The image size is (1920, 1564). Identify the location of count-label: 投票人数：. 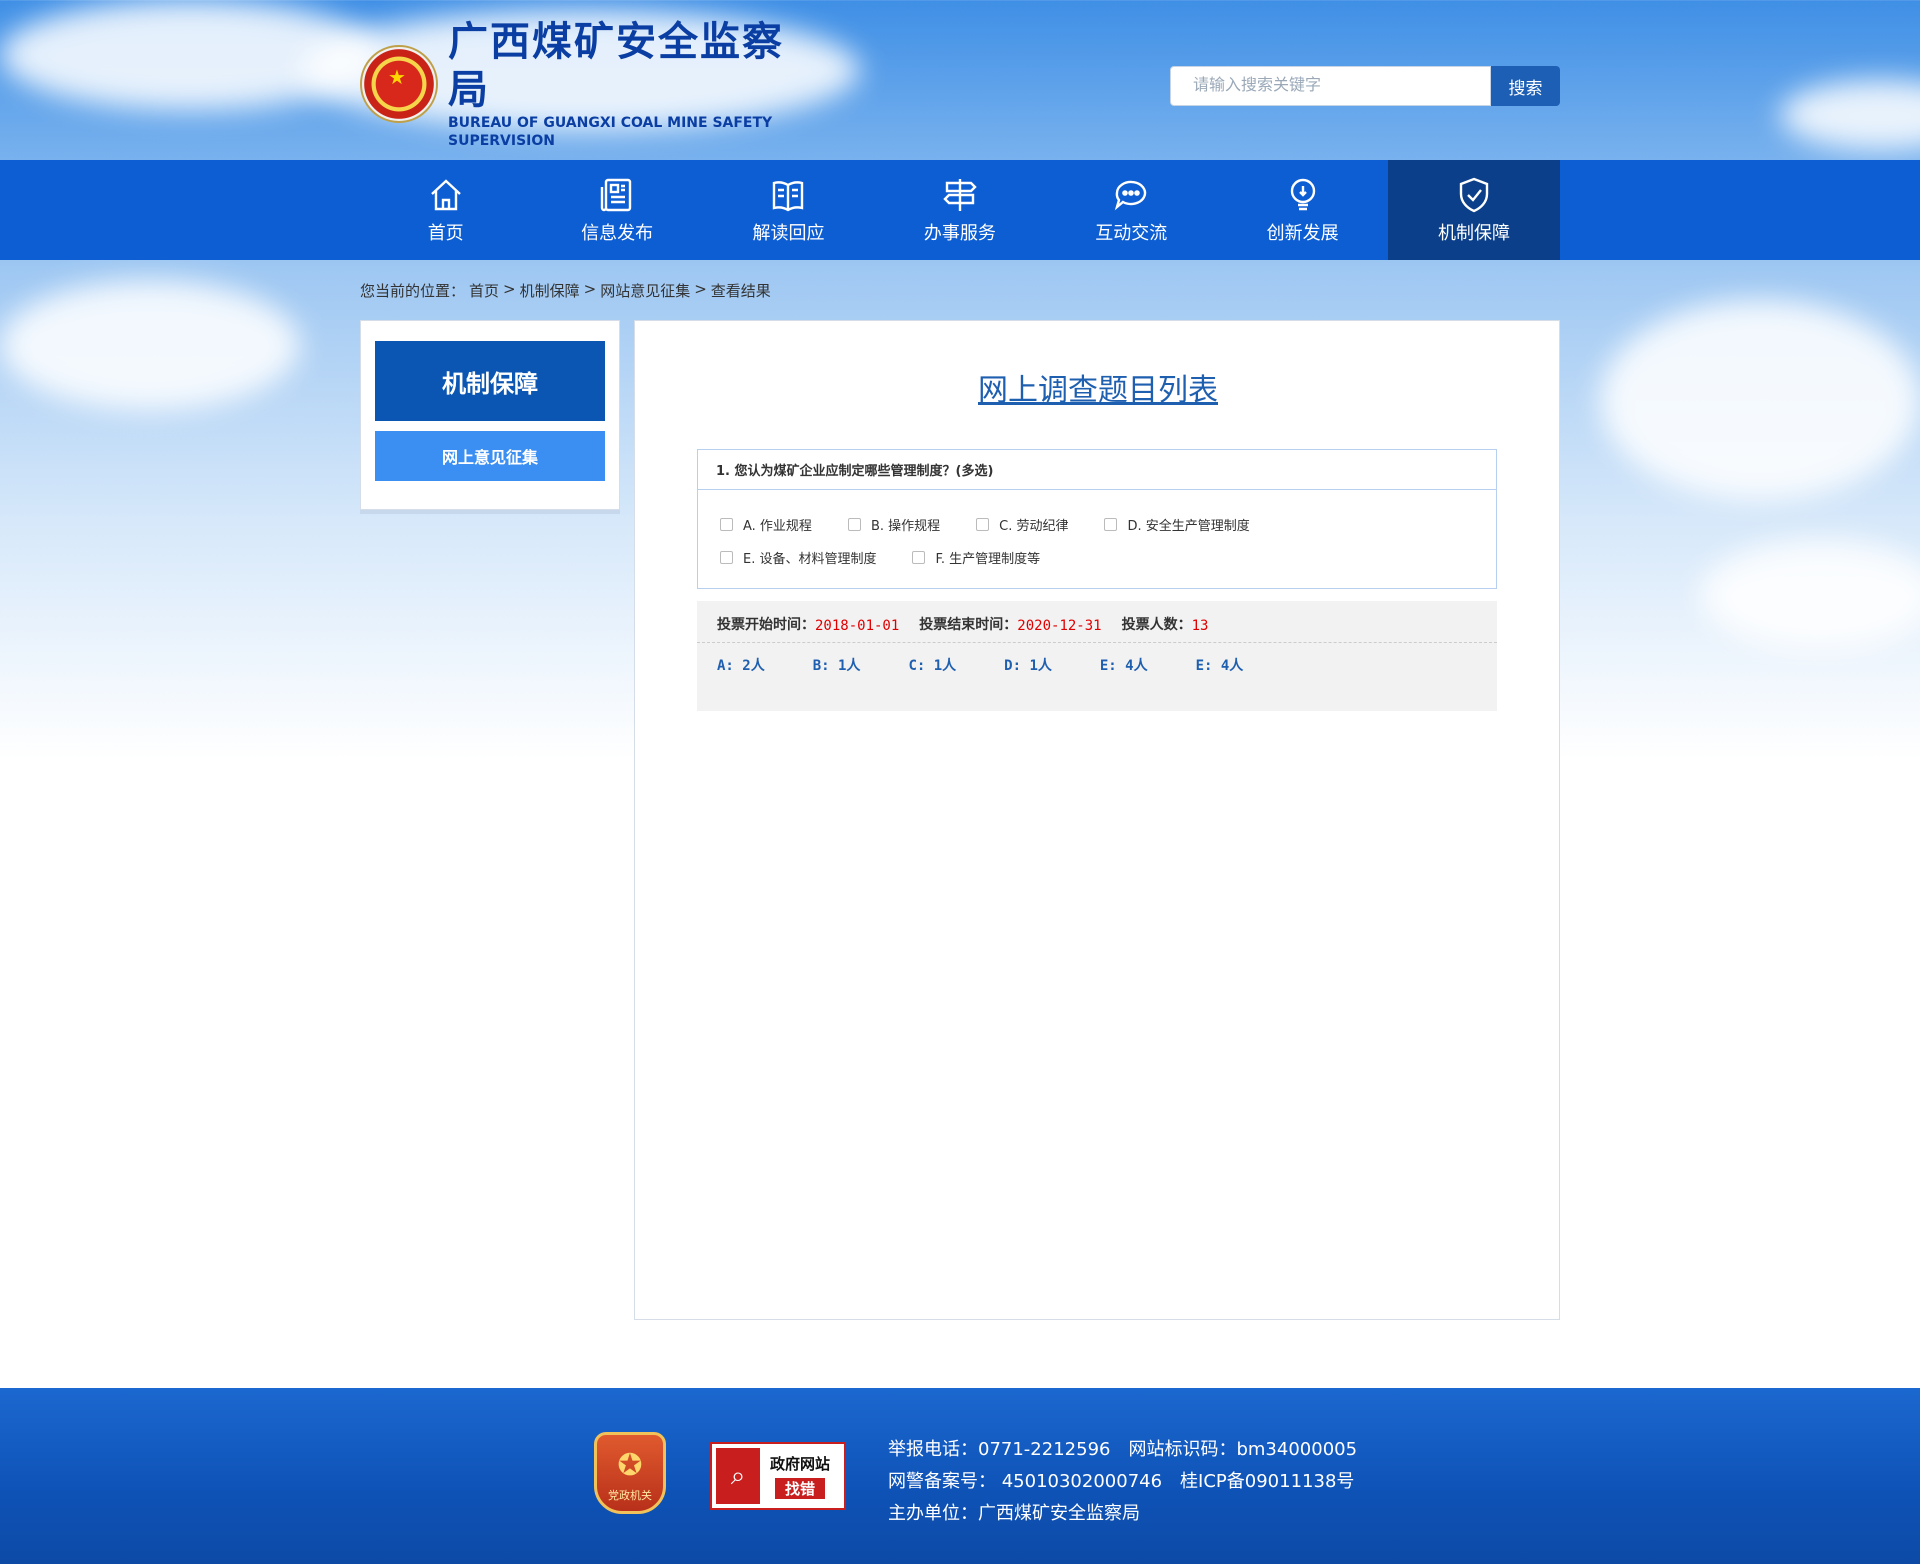
(1156, 625).